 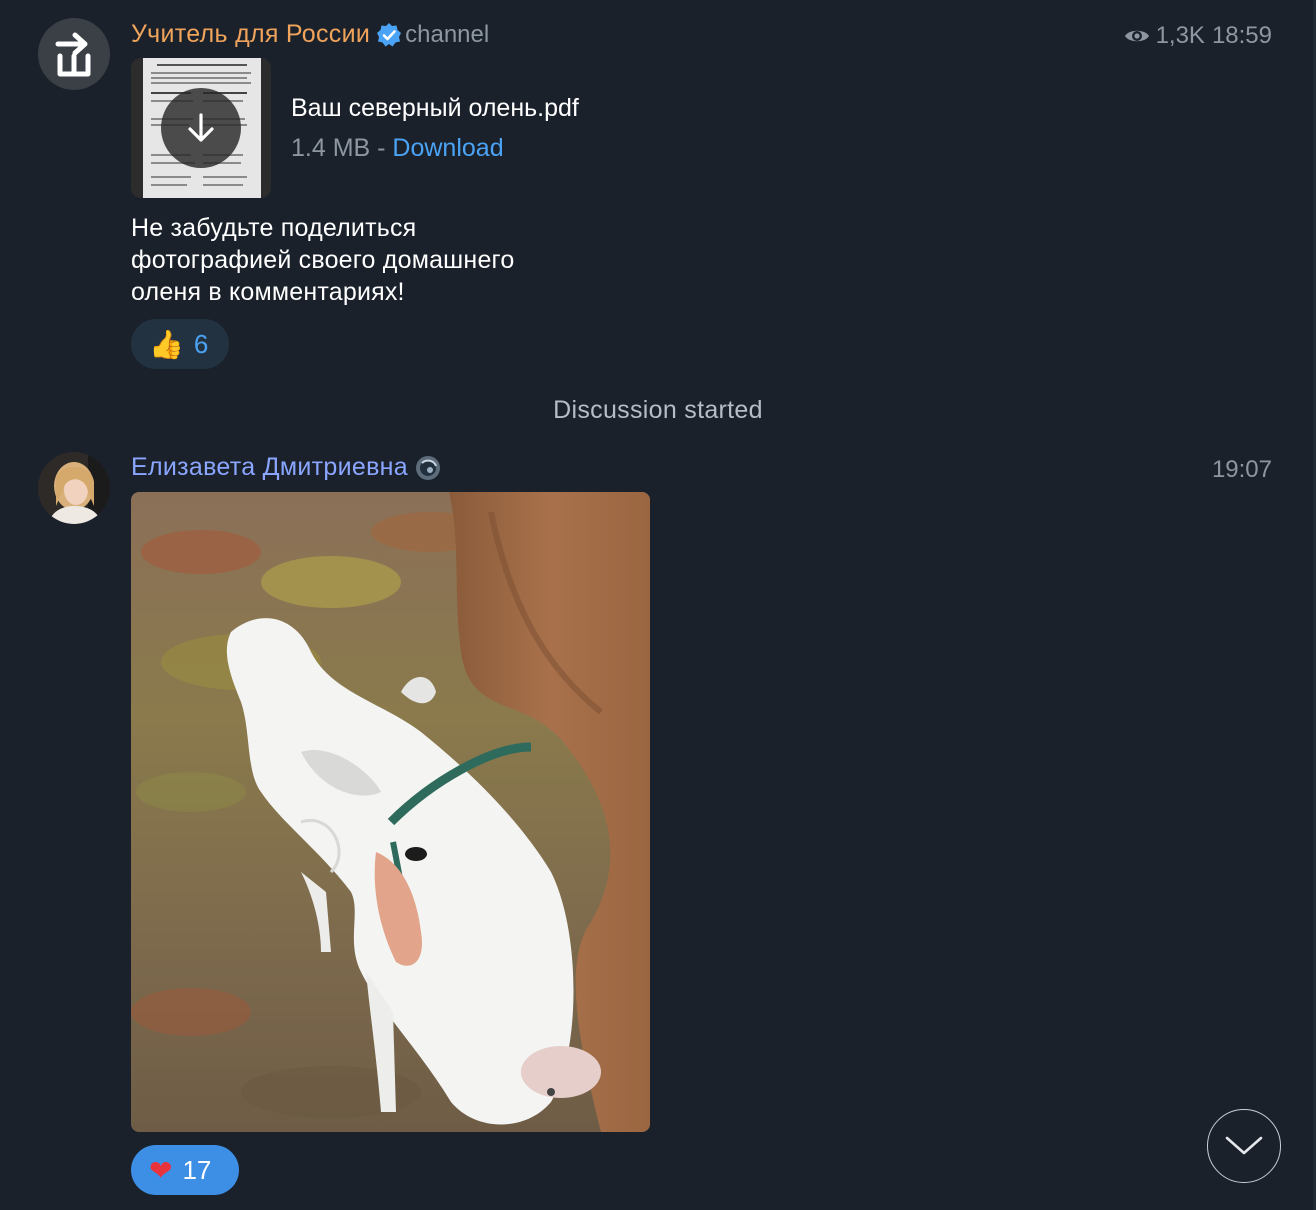 I want to click on channel-name: Учитель для России, so click(x=250, y=34).